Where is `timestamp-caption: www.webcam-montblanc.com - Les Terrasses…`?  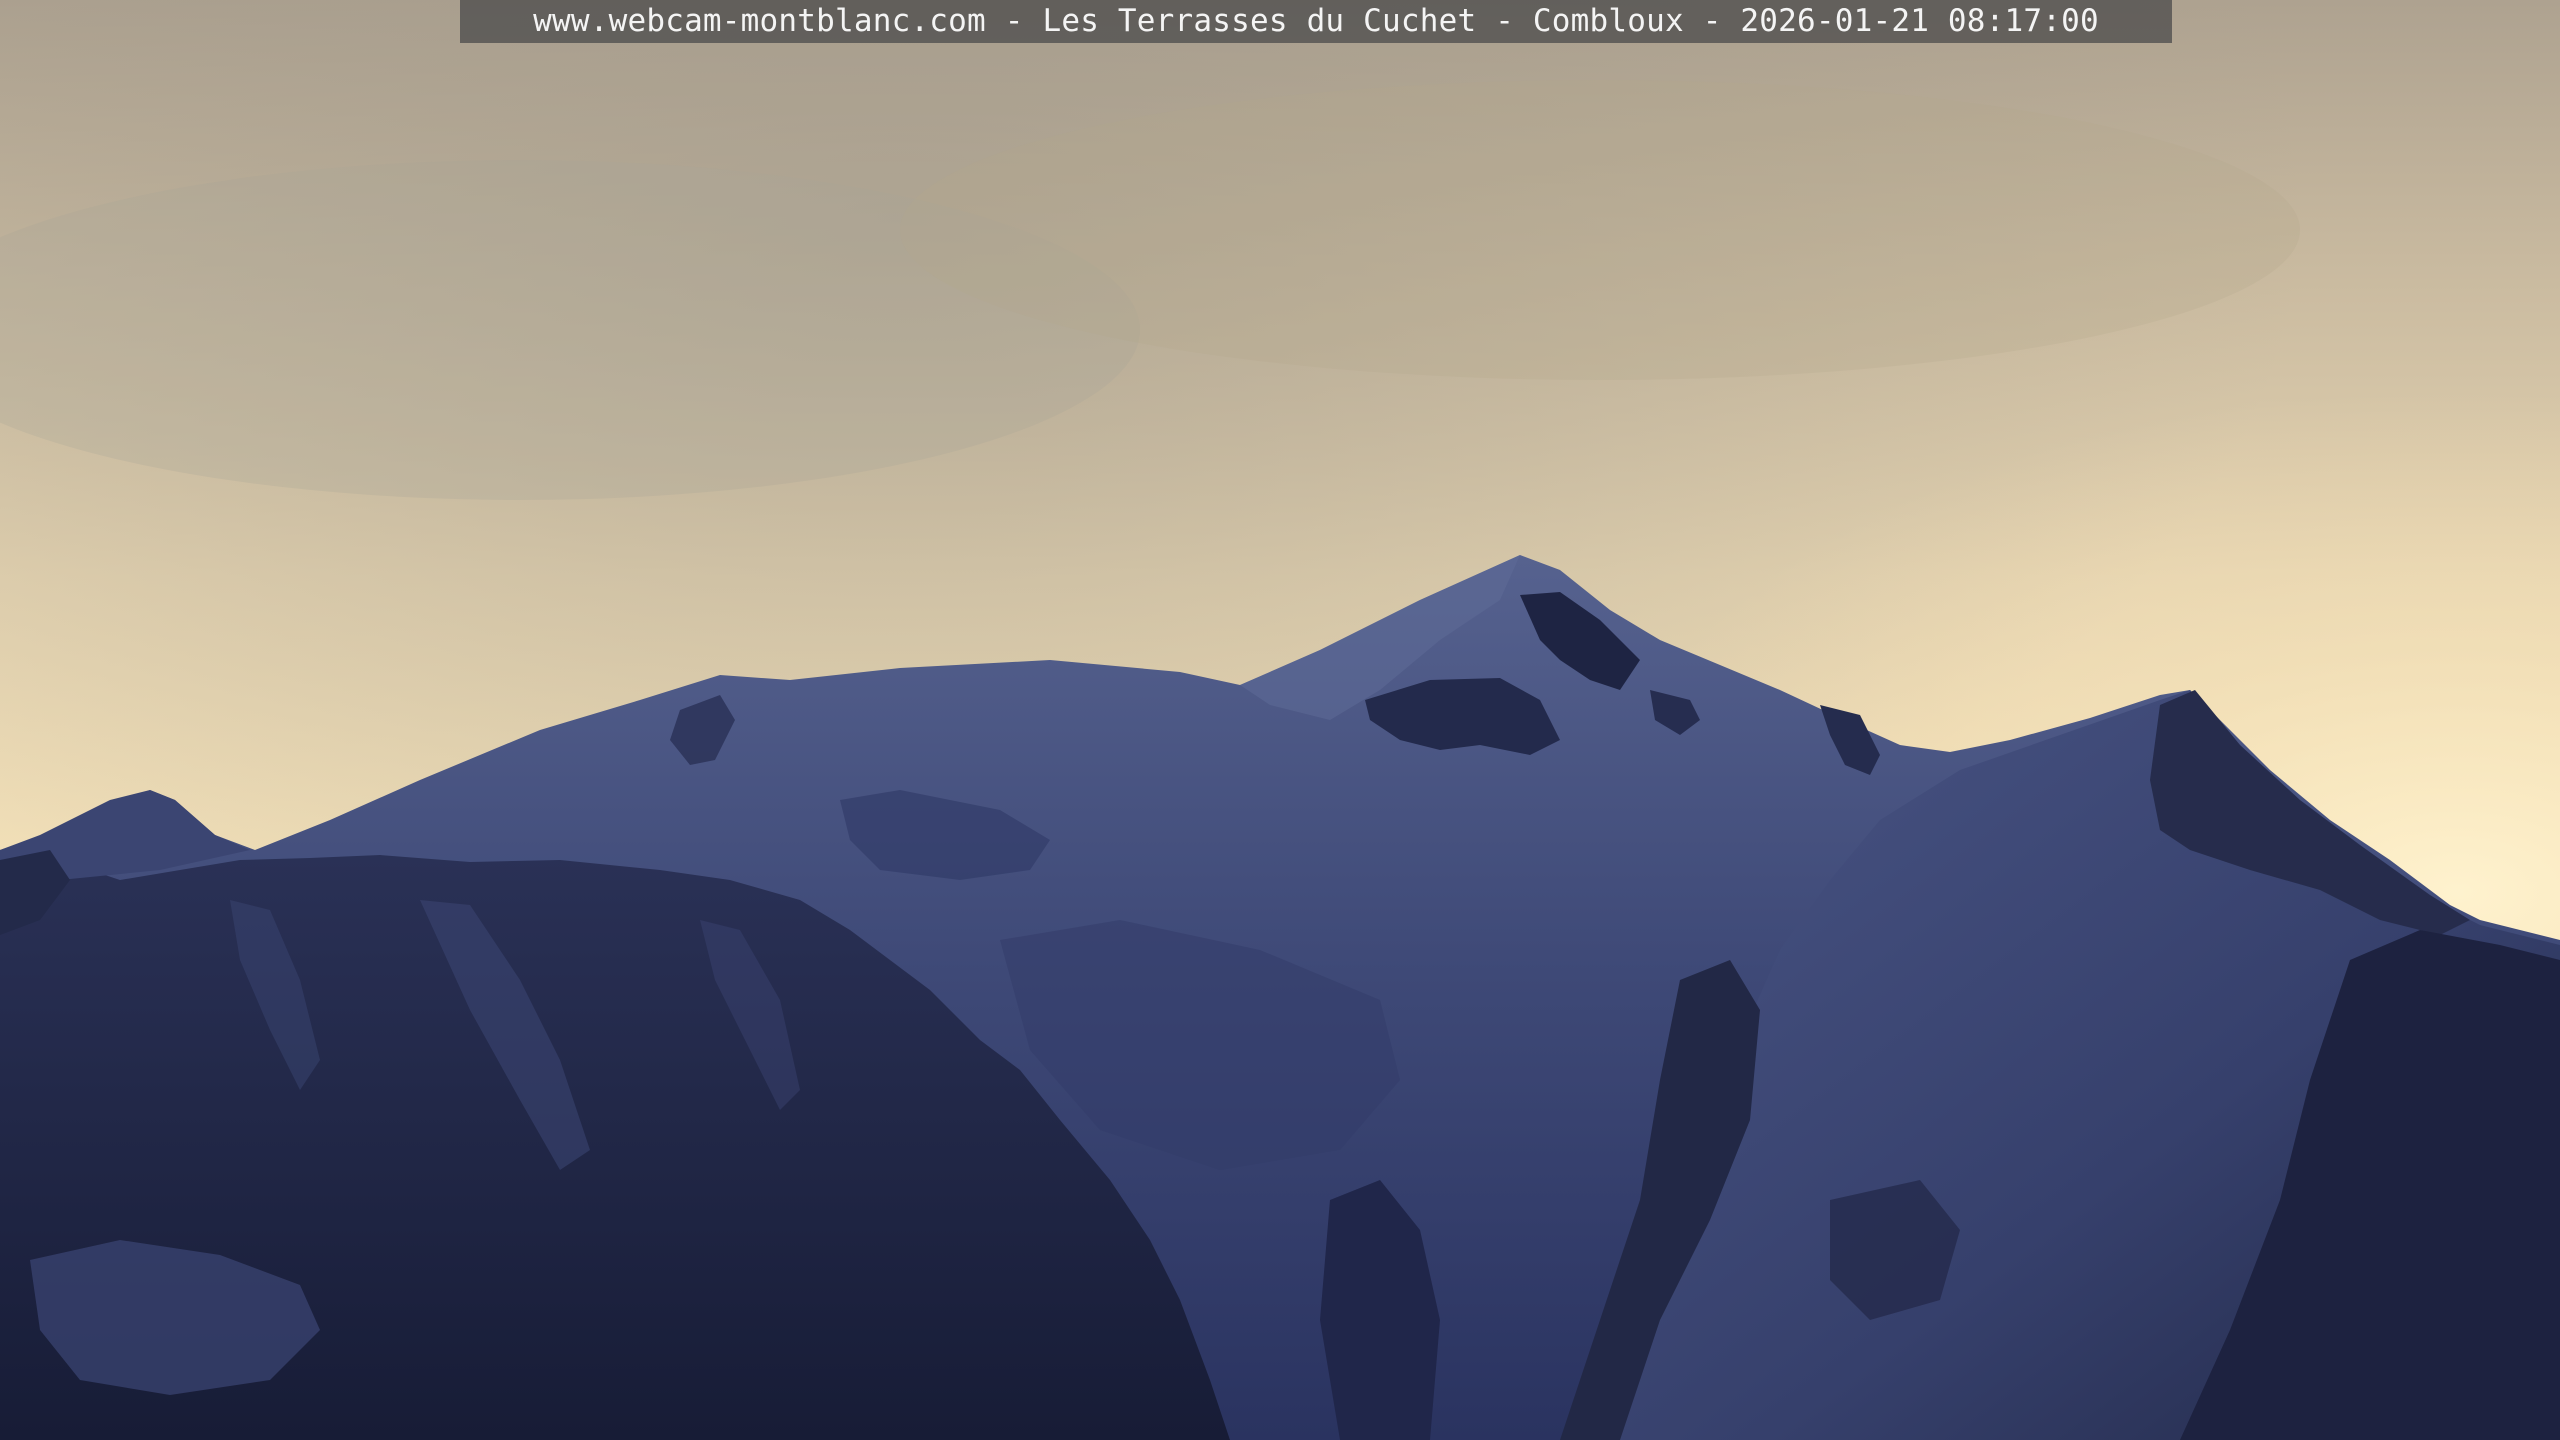
timestamp-caption: www.webcam-montblanc.com - Les Terrasses… is located at coordinates (1316, 21).